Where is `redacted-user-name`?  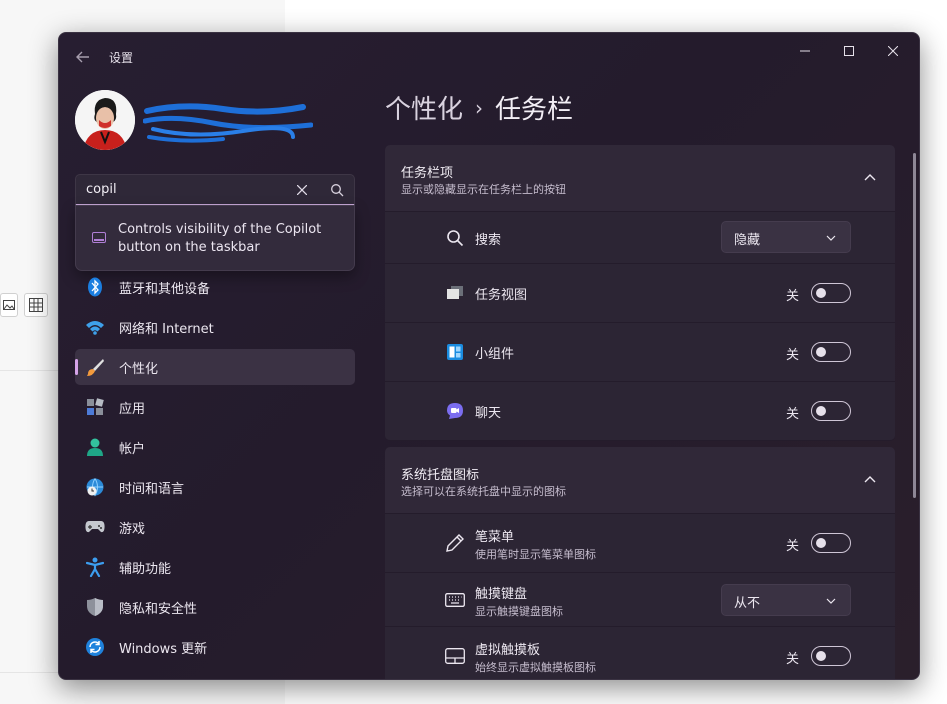
redacted-user-name is located at coordinates (228, 123).